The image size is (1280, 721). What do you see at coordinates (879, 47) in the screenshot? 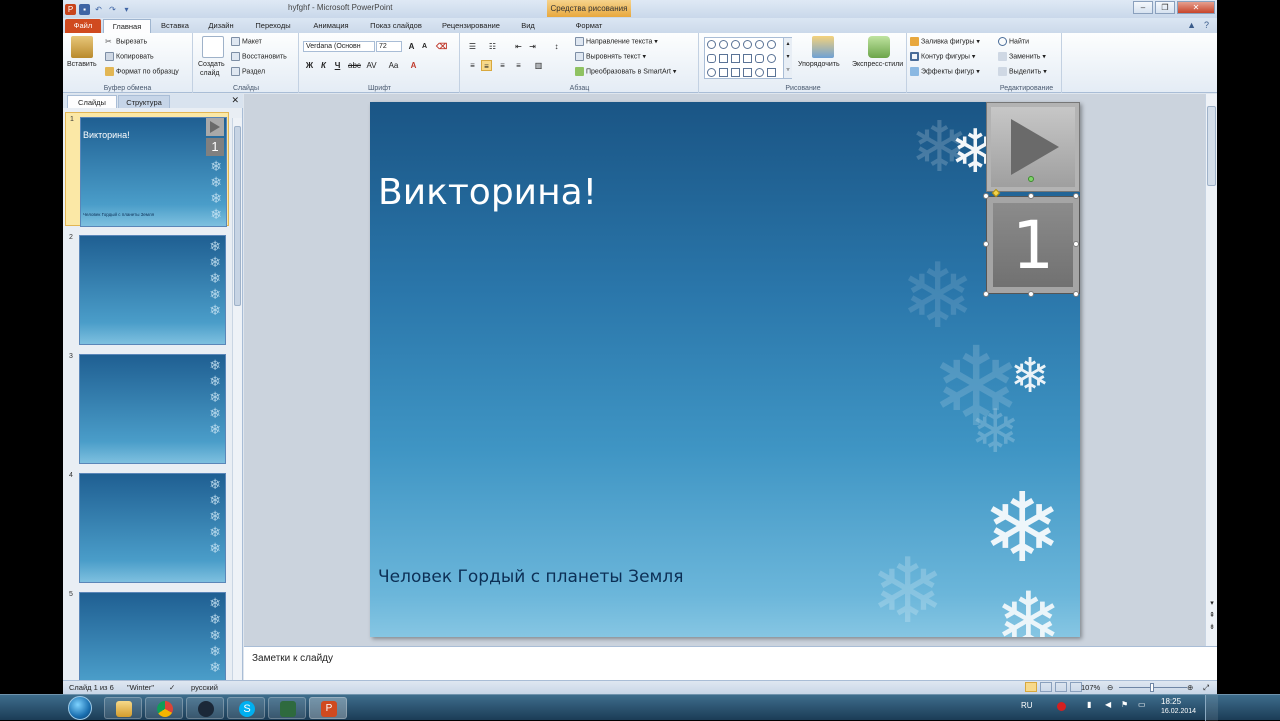
I see `quick-styles-icon` at bounding box center [879, 47].